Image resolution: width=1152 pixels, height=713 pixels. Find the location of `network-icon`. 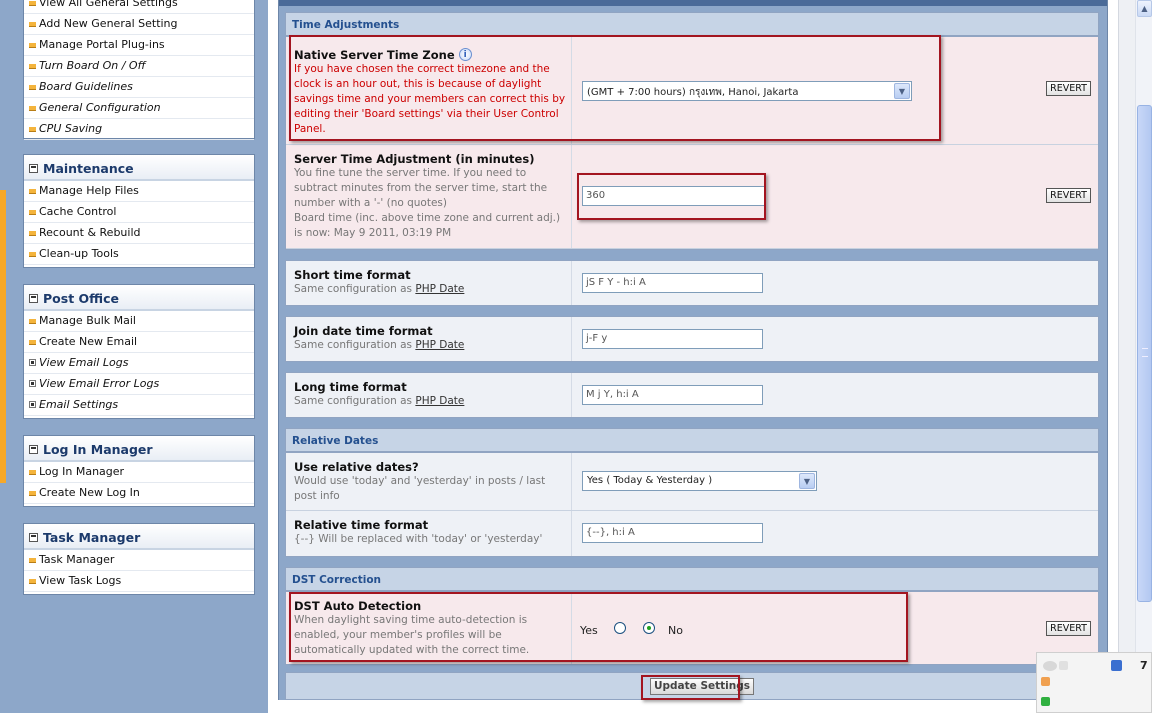

network-icon is located at coordinates (1063, 665).